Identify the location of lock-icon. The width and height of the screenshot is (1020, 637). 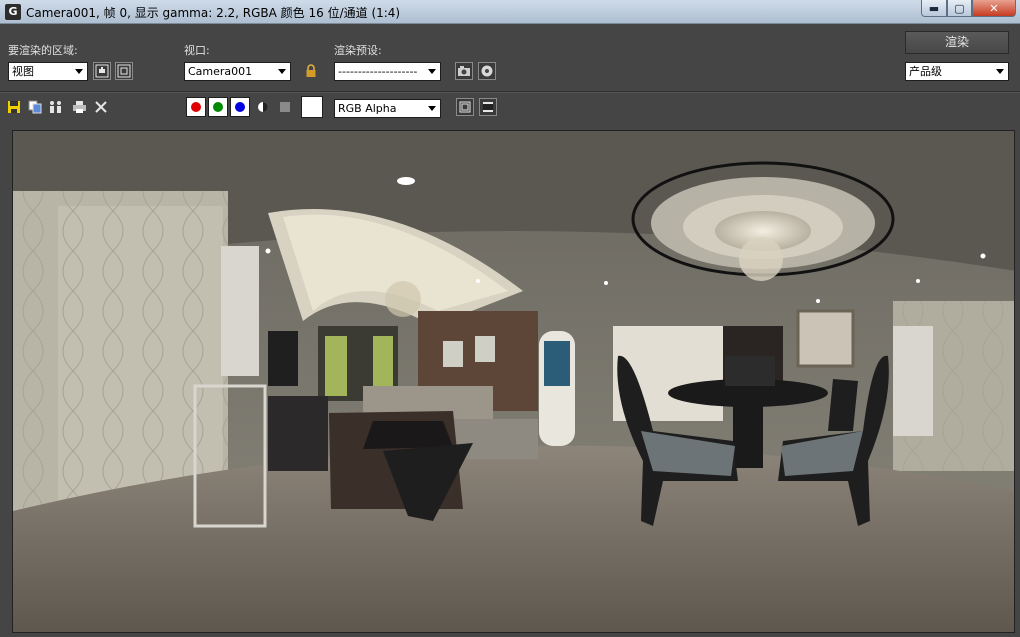
(311, 70).